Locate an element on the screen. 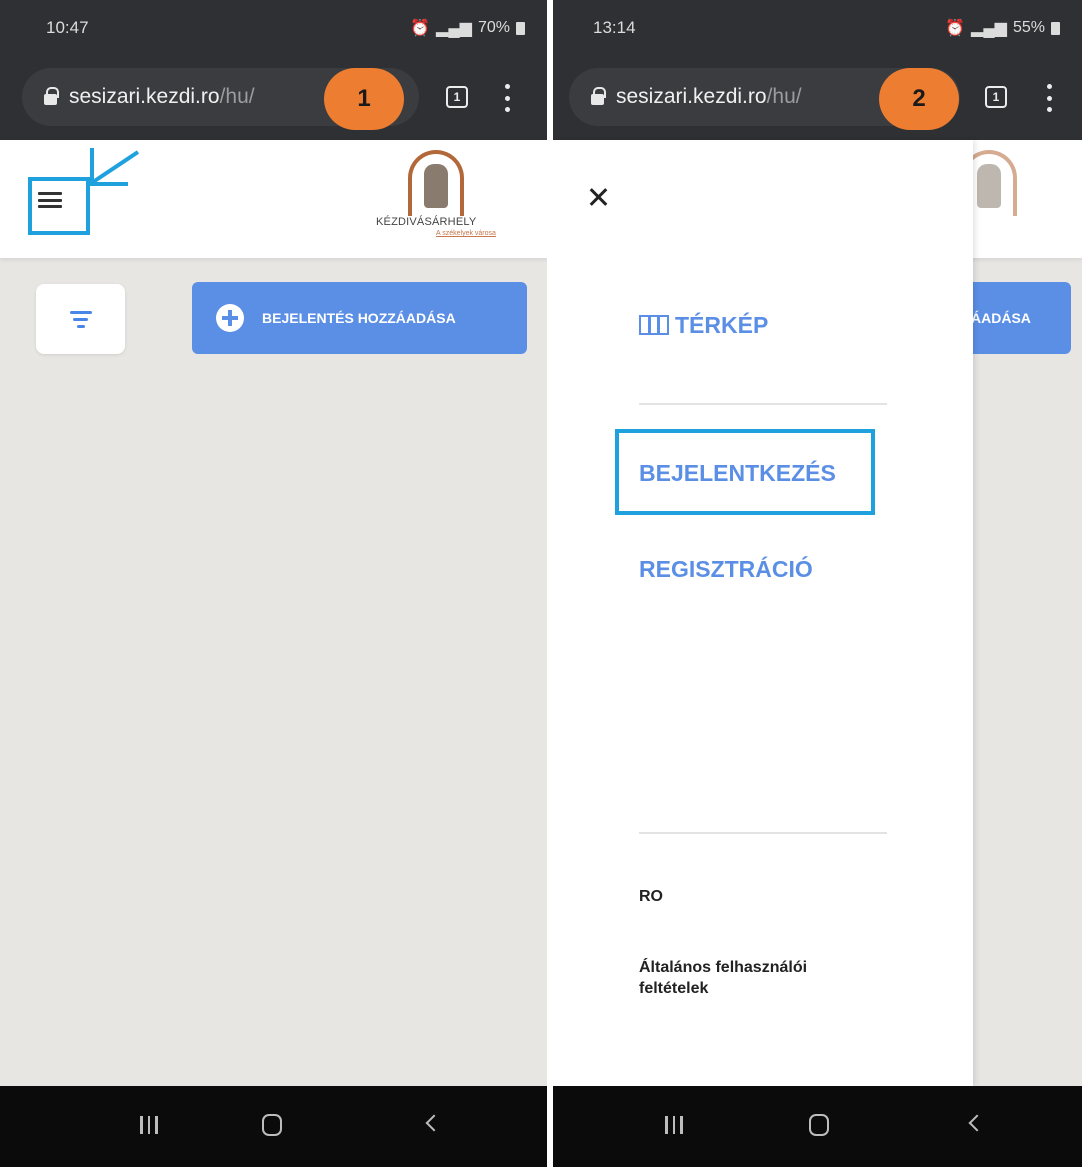 The width and height of the screenshot is (1082, 1167). add-report-label-partial: ÁADÁSA is located at coordinates (1001, 318).